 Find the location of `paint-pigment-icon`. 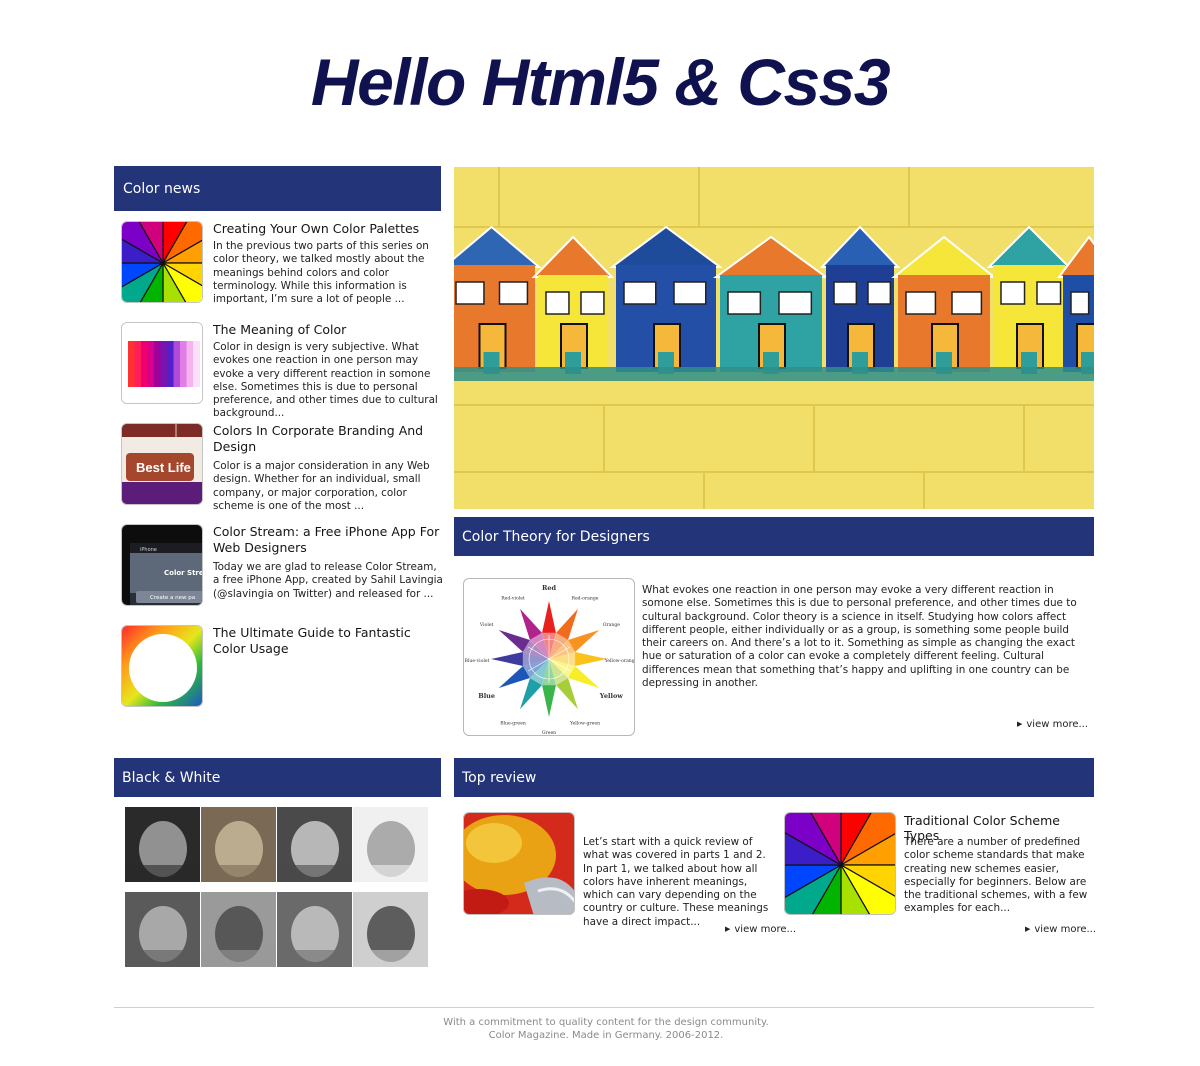

paint-pigment-icon is located at coordinates (519, 863).